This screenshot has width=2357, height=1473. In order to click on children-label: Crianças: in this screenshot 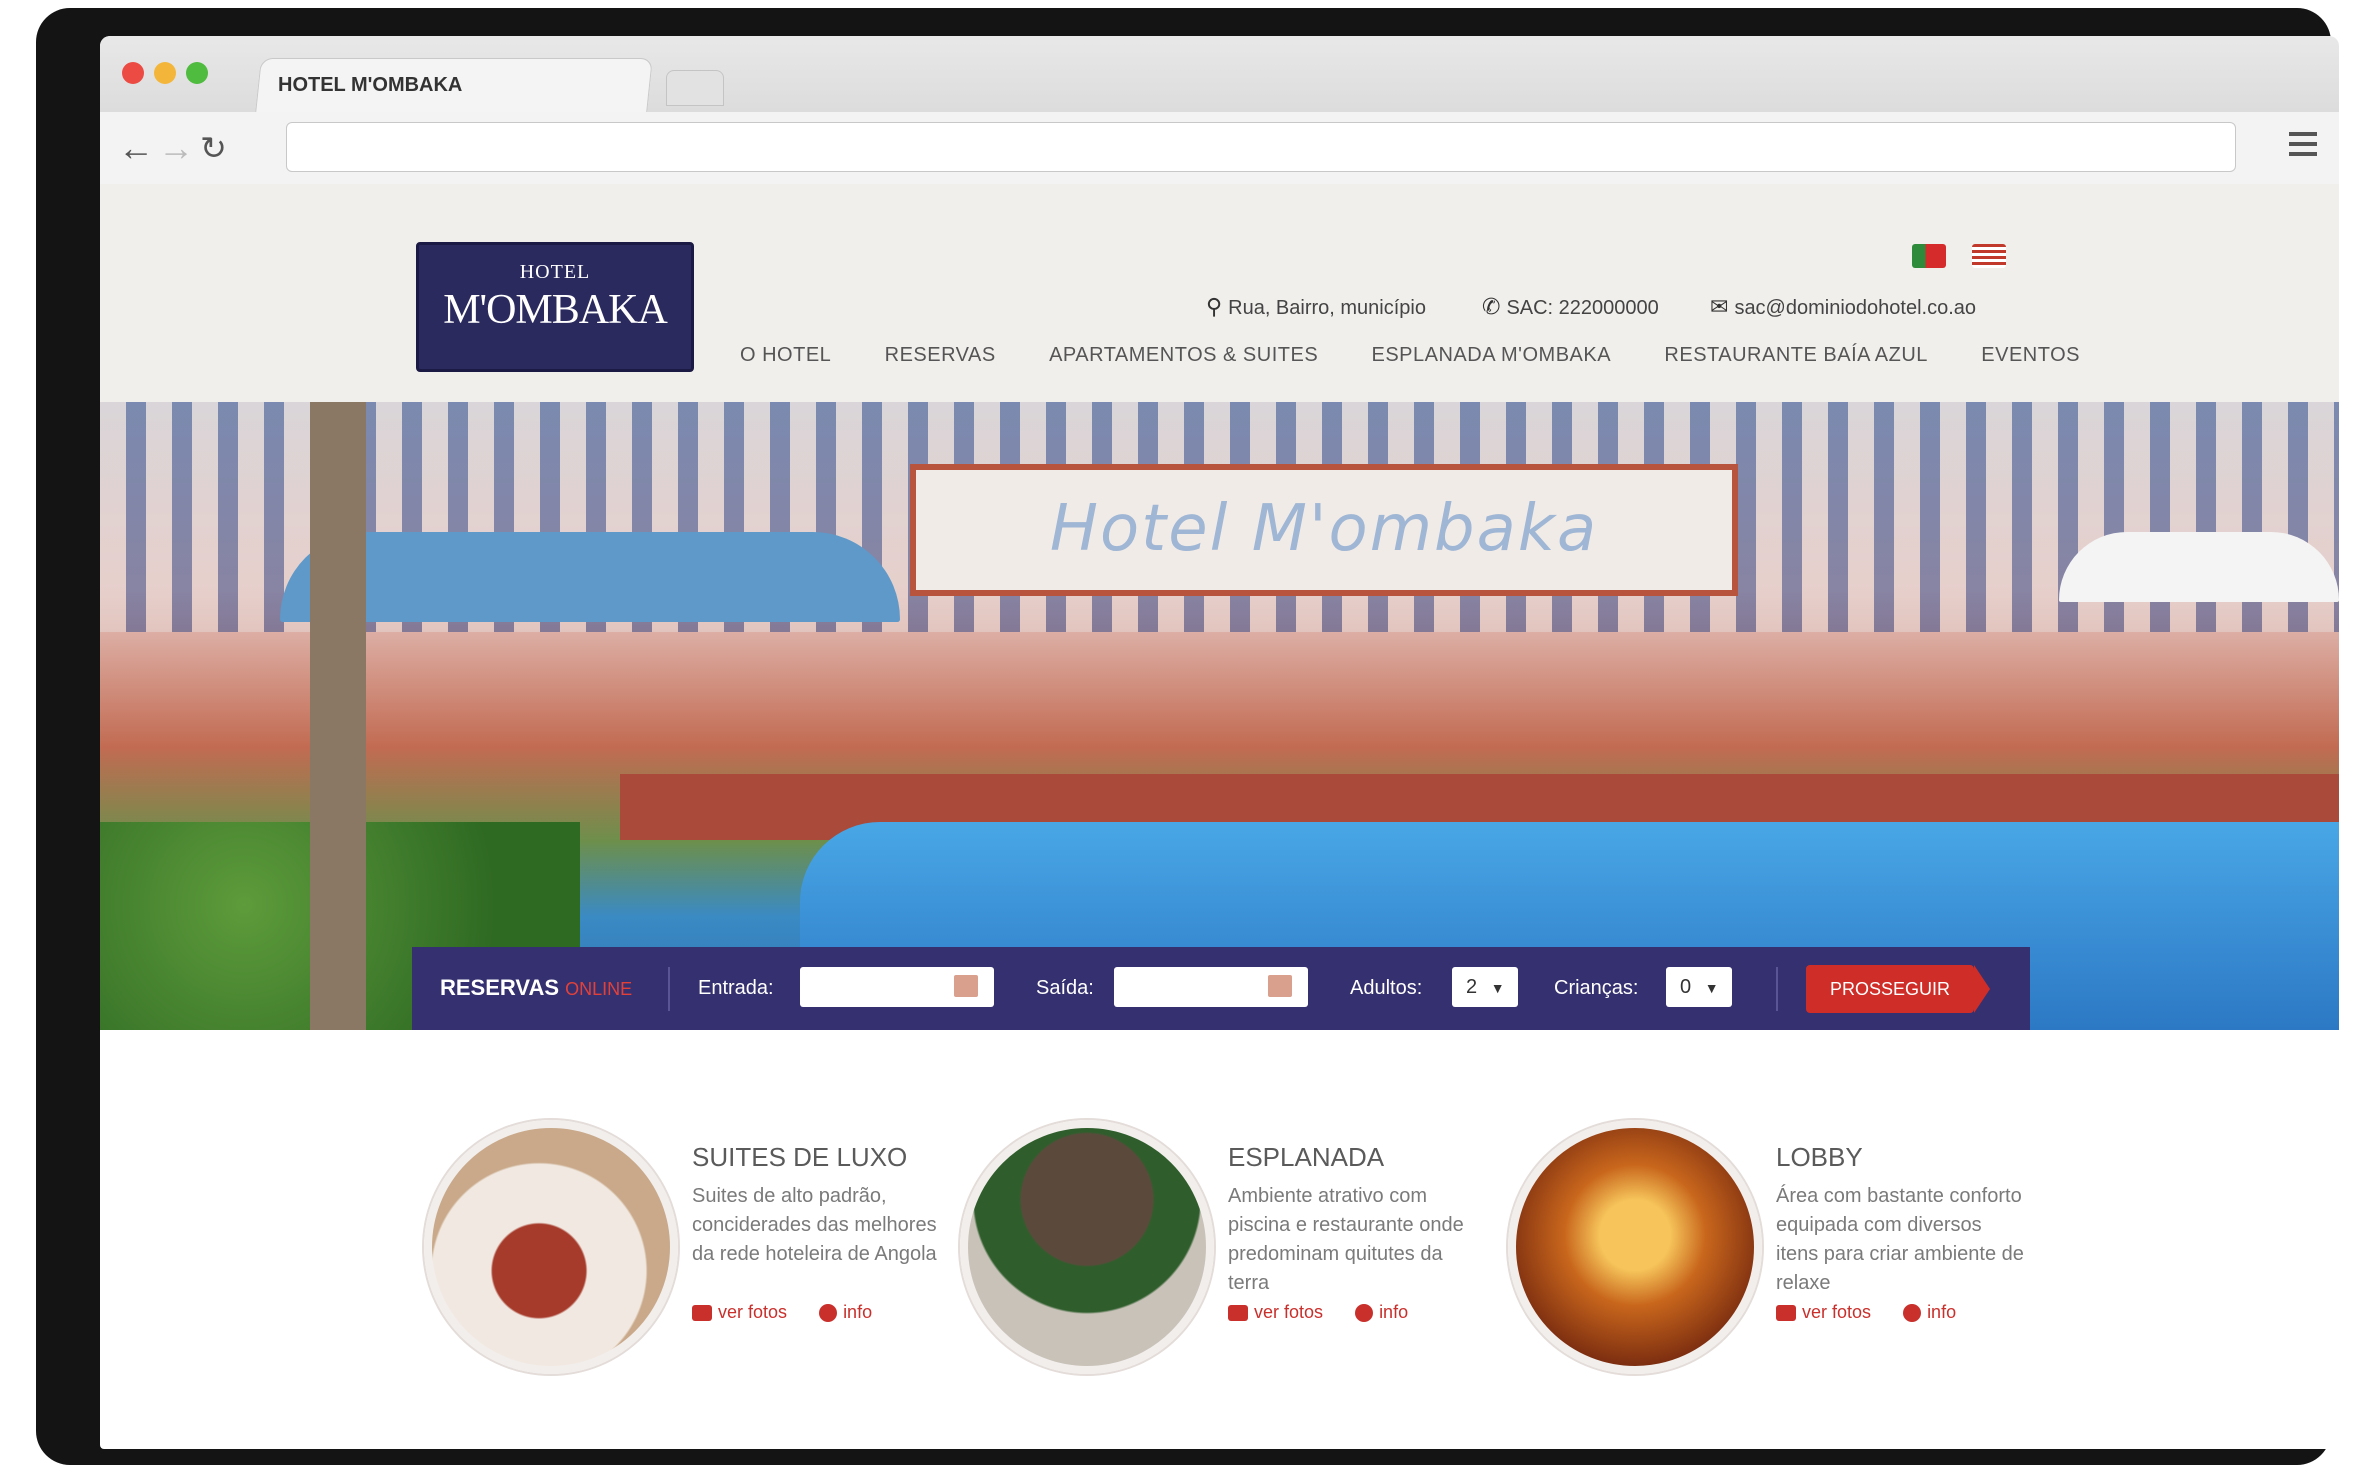, I will do `click(1596, 988)`.